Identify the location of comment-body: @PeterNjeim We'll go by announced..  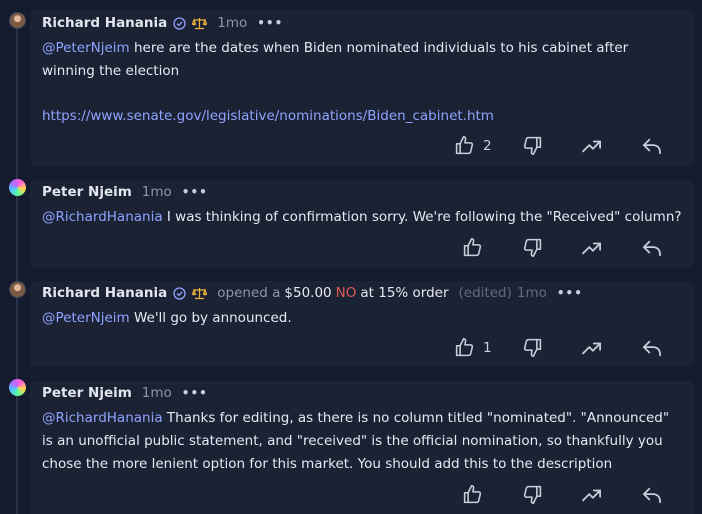
(362, 318).